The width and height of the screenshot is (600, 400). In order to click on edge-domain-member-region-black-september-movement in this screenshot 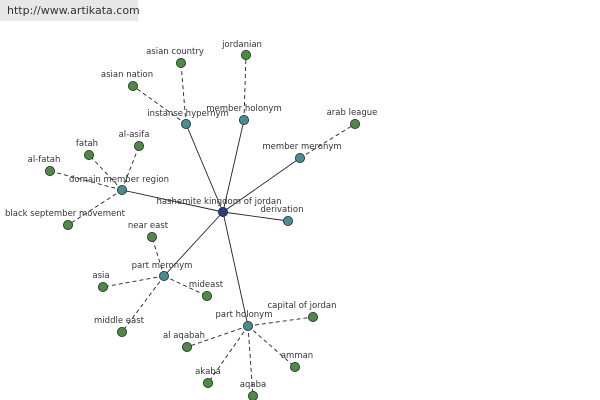, I will do `click(95, 207)`.